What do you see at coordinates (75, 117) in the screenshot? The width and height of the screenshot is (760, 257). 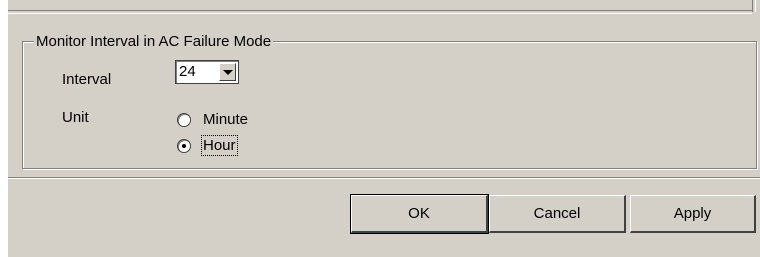 I see `unit-label: Unit` at bounding box center [75, 117].